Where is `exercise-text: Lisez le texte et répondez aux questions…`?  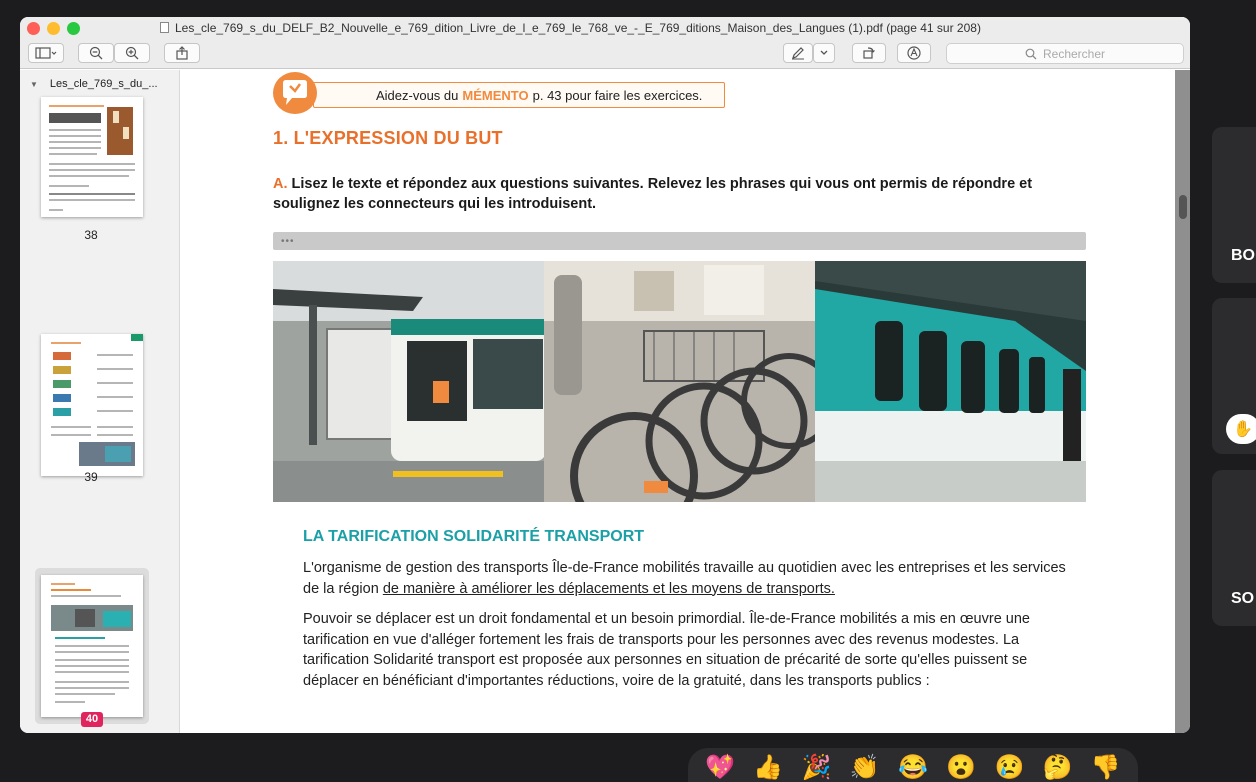
exercise-text: Lisez le texte et répondez aux questions… is located at coordinates (653, 194).